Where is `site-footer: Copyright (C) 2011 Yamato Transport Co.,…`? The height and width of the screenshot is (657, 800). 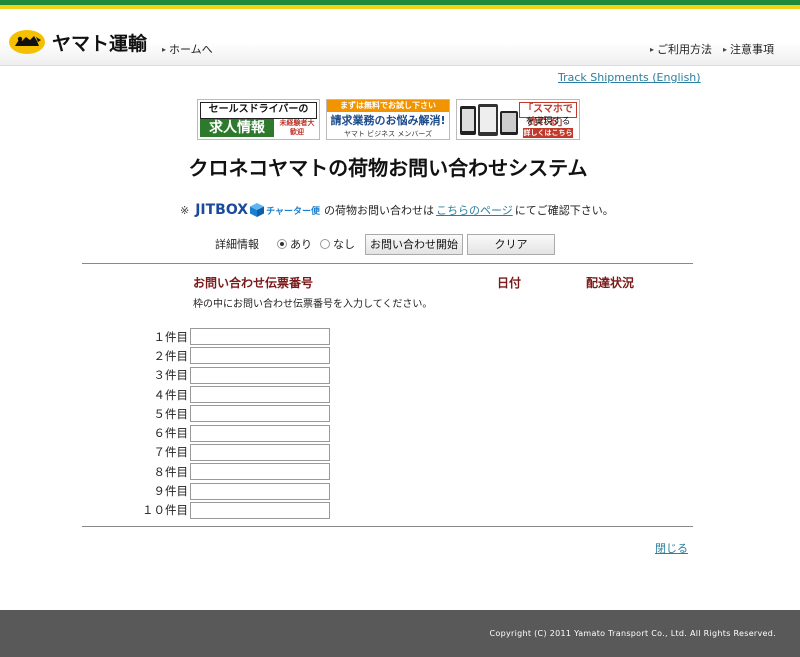 site-footer: Copyright (C) 2011 Yamato Transport Co.,… is located at coordinates (400, 633).